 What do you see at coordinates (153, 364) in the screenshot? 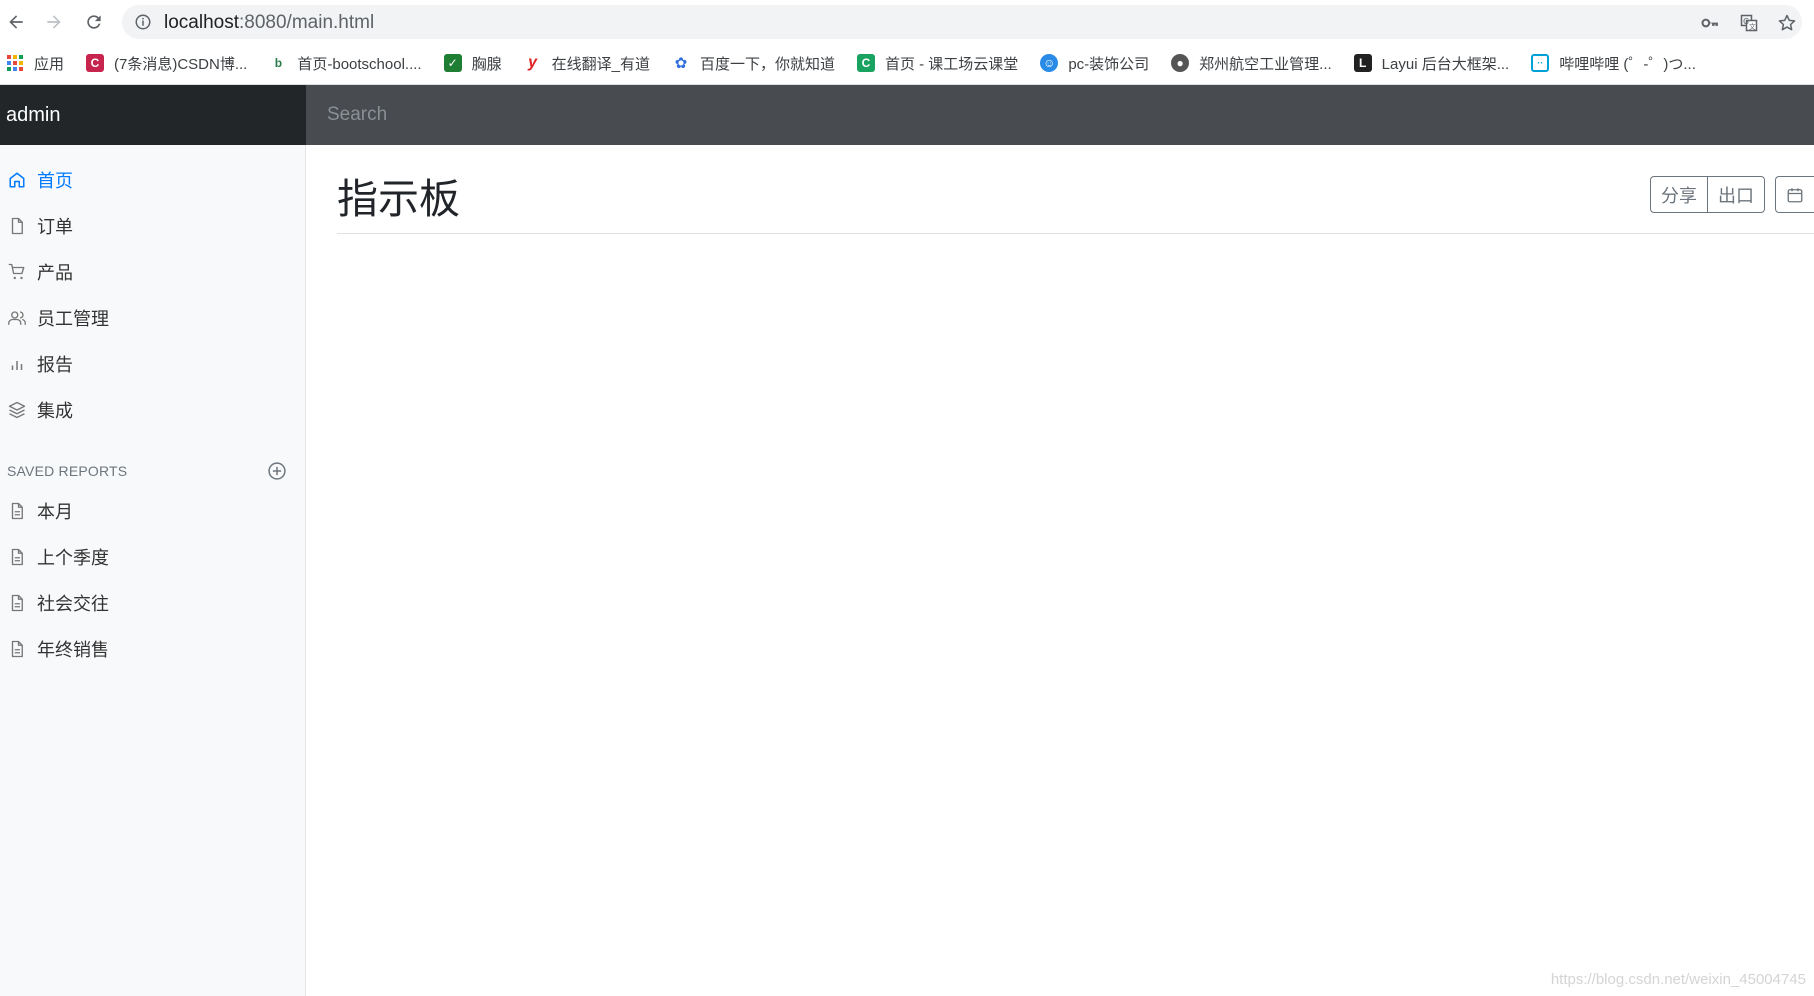
I see `sidebar-item-reports: 报告` at bounding box center [153, 364].